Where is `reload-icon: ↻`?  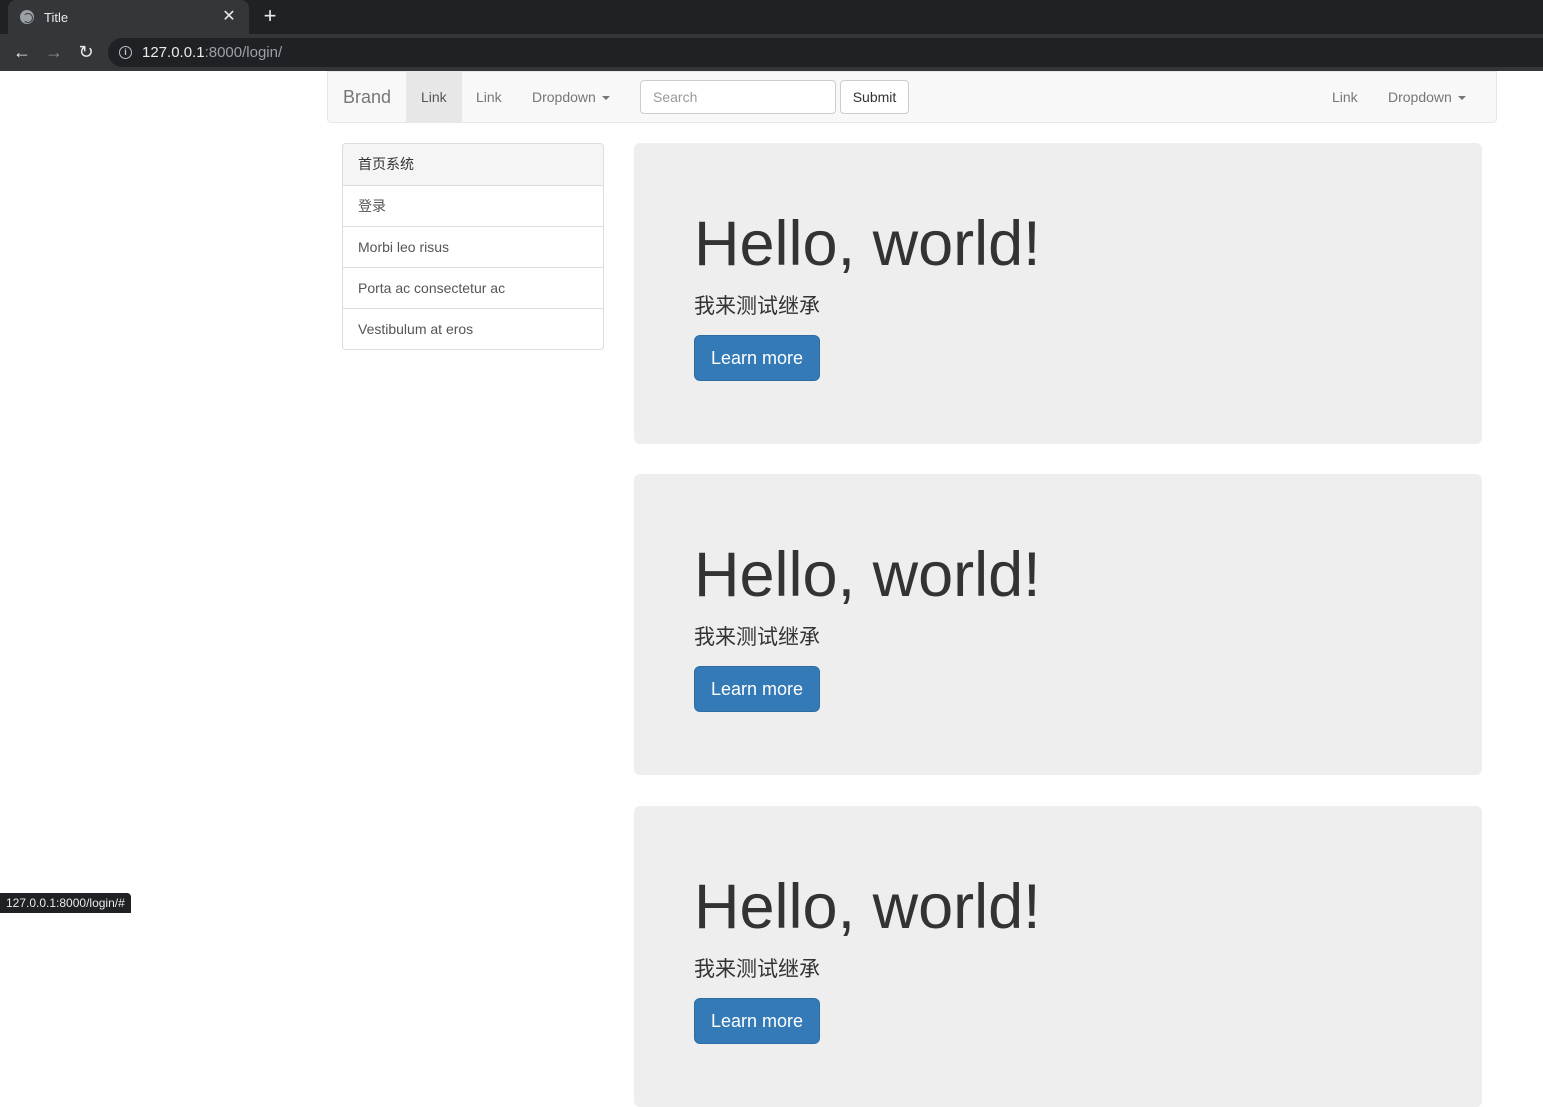 reload-icon: ↻ is located at coordinates (86, 52).